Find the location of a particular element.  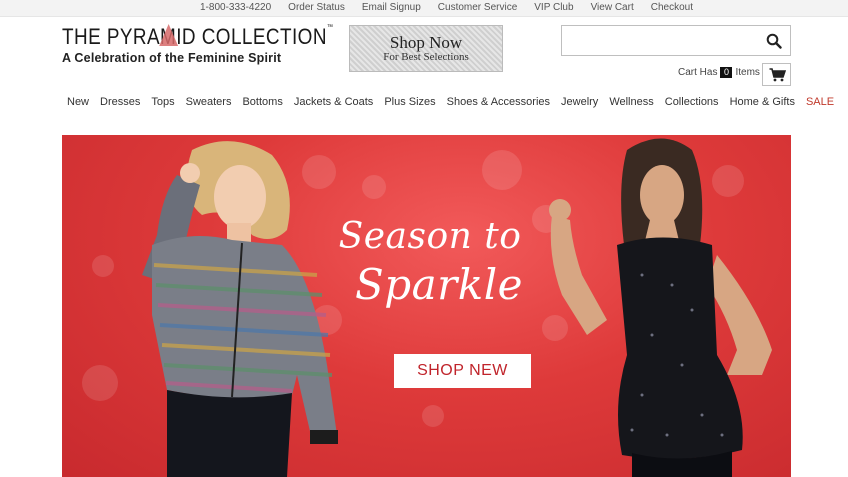

nav-item-sweaters: Sweaters is located at coordinates (209, 102).